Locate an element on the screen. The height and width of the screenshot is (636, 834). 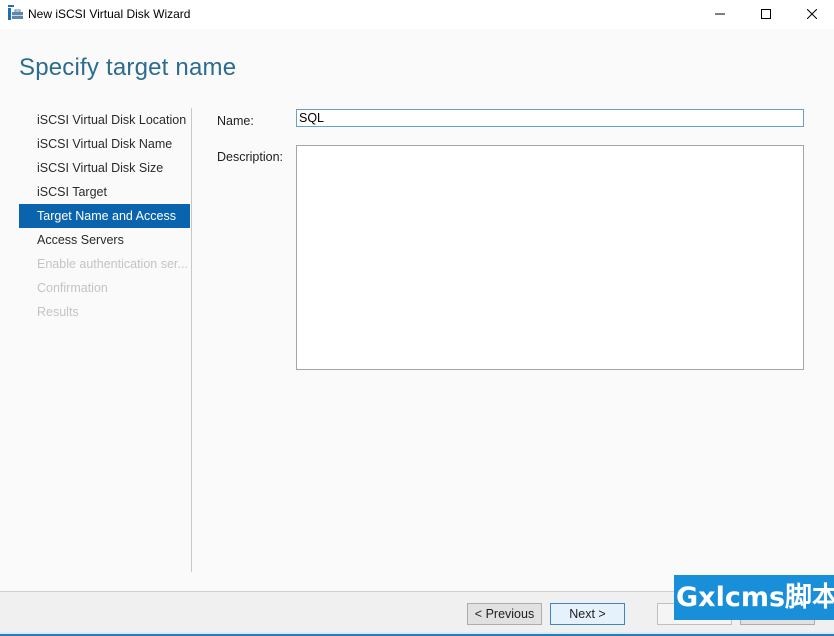
nav-step-iscsi-target: iSCSI Target is located at coordinates (104, 192).